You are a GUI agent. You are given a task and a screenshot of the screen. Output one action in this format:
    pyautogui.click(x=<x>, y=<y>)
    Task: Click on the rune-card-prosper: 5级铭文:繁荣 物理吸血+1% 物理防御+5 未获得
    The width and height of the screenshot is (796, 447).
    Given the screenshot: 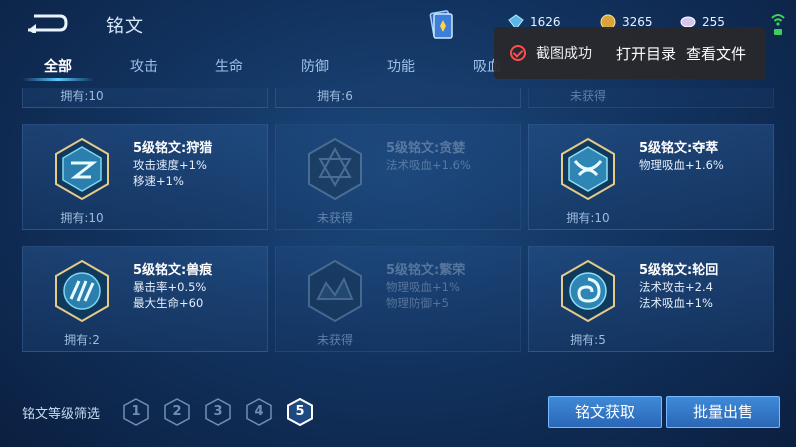 What is the action you would take?
    pyautogui.click(x=398, y=299)
    